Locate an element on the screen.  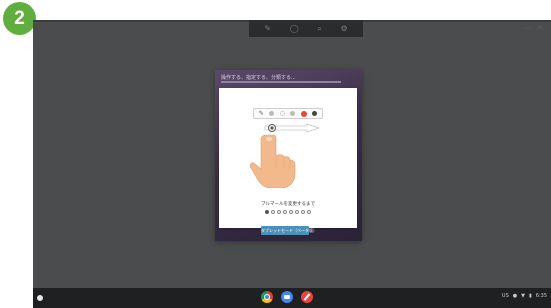
files-icon is located at coordinates (287, 297).